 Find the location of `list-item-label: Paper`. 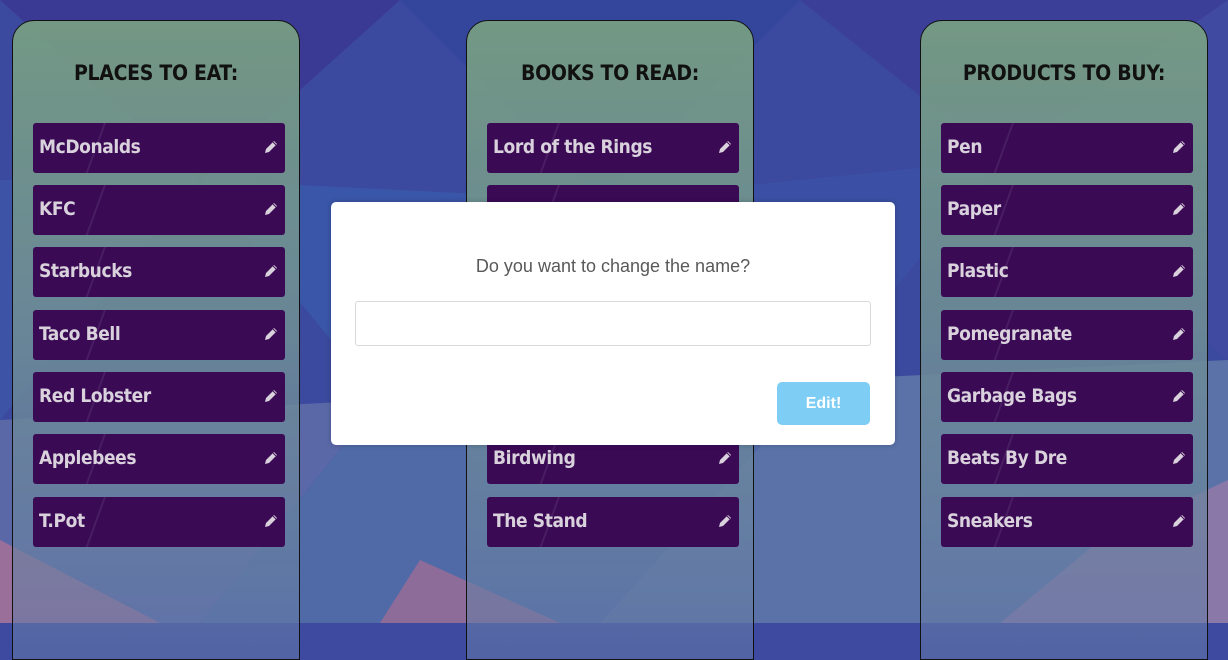

list-item-label: Paper is located at coordinates (974, 209).